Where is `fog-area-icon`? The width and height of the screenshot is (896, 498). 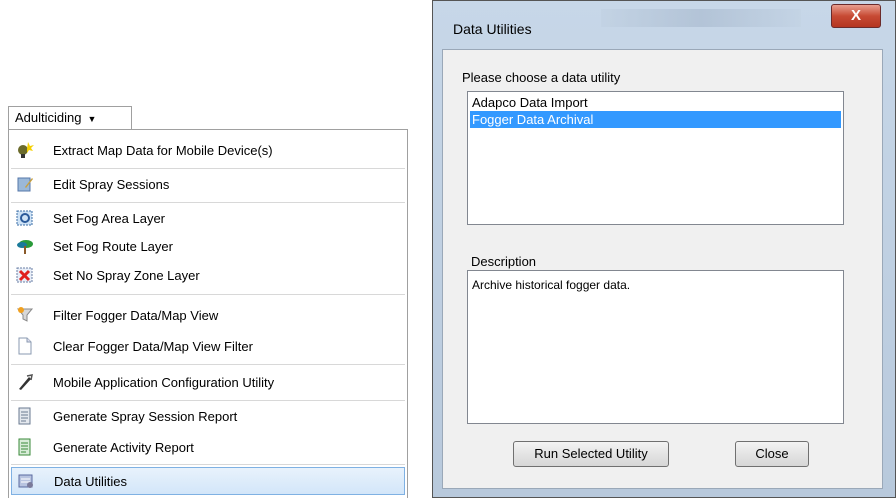
fog-area-icon is located at coordinates (25, 218).